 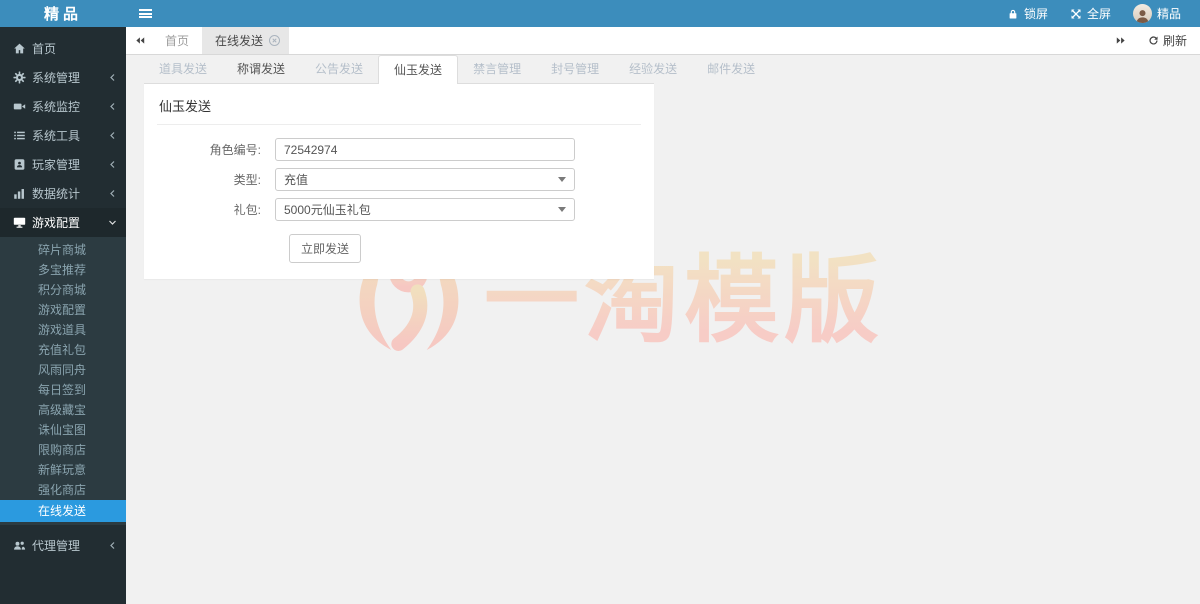 What do you see at coordinates (425, 149) in the screenshot?
I see `role-id-input` at bounding box center [425, 149].